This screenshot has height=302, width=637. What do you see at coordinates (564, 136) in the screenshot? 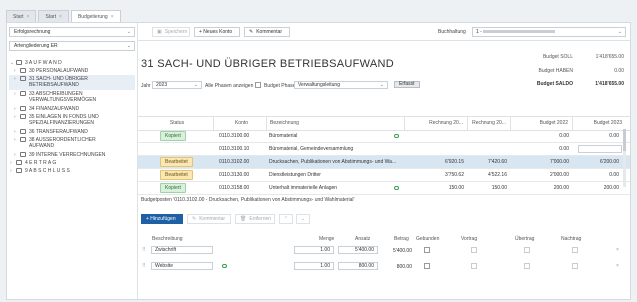
I see `budget-2022-cell: 0.00` at bounding box center [564, 136].